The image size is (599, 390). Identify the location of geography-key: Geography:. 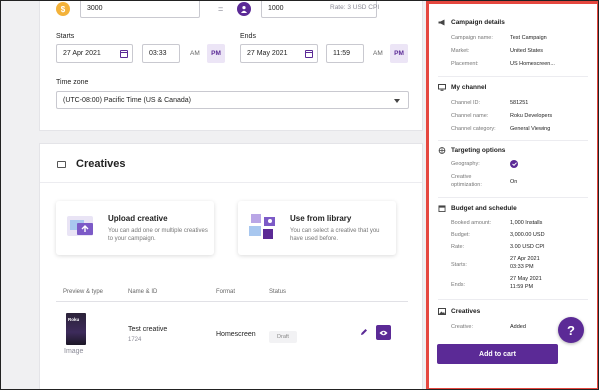
(465, 164).